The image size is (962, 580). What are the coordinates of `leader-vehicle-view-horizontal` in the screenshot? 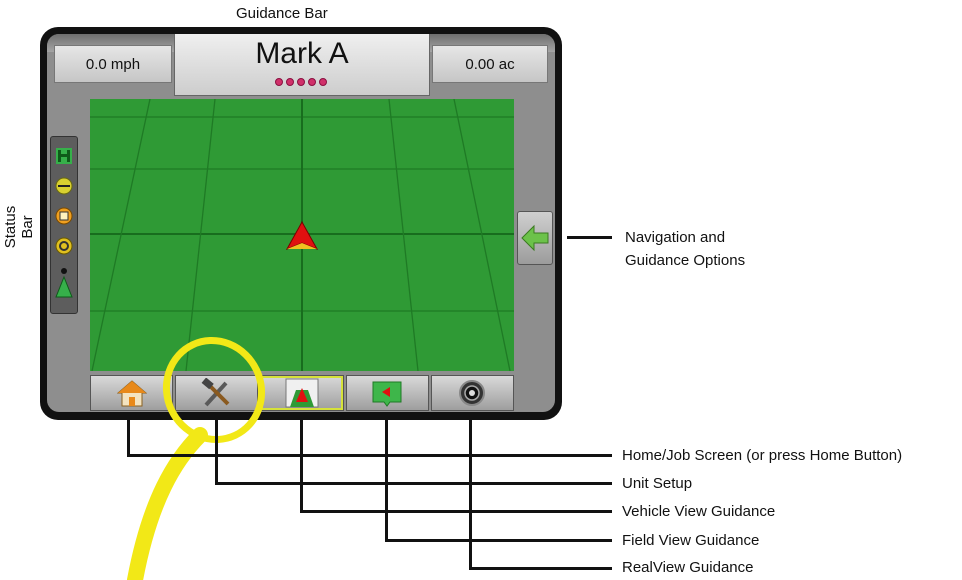 It's located at (456, 511).